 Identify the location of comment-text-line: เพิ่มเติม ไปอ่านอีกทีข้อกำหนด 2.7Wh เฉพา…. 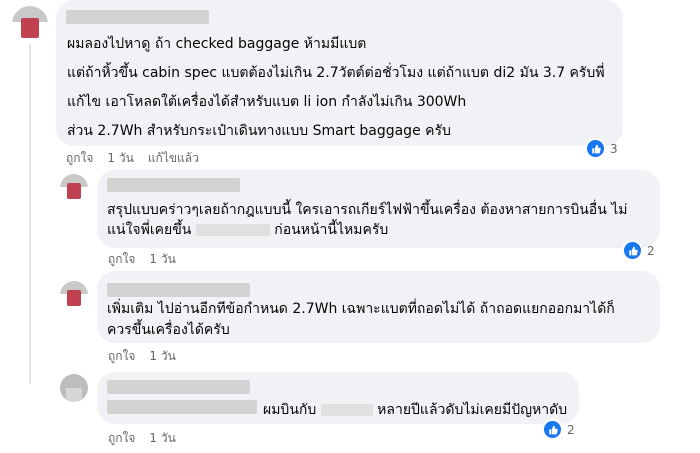
(361, 309).